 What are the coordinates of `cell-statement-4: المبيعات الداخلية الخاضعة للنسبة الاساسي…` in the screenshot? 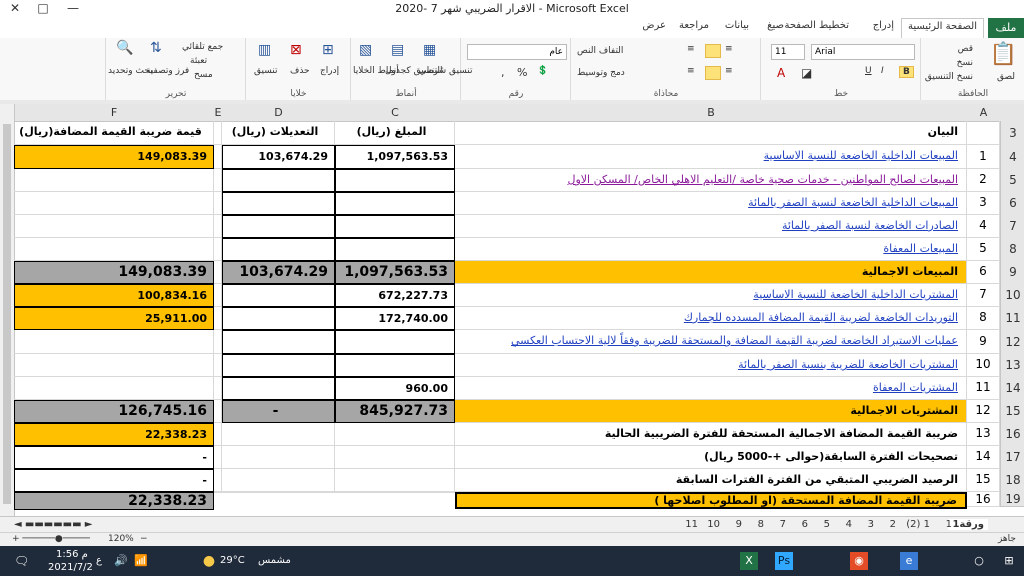 It's located at (711, 157).